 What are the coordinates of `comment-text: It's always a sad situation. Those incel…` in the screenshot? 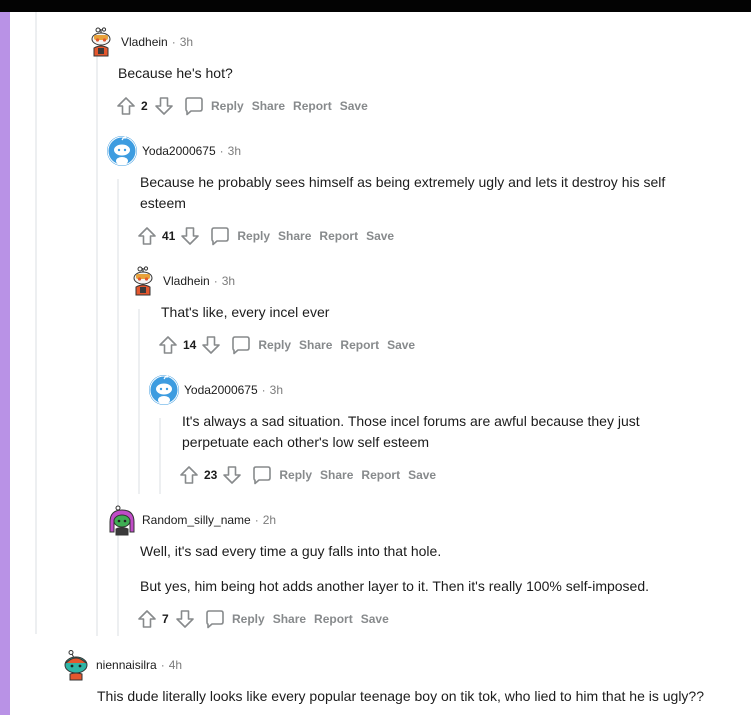 It's located at (411, 431).